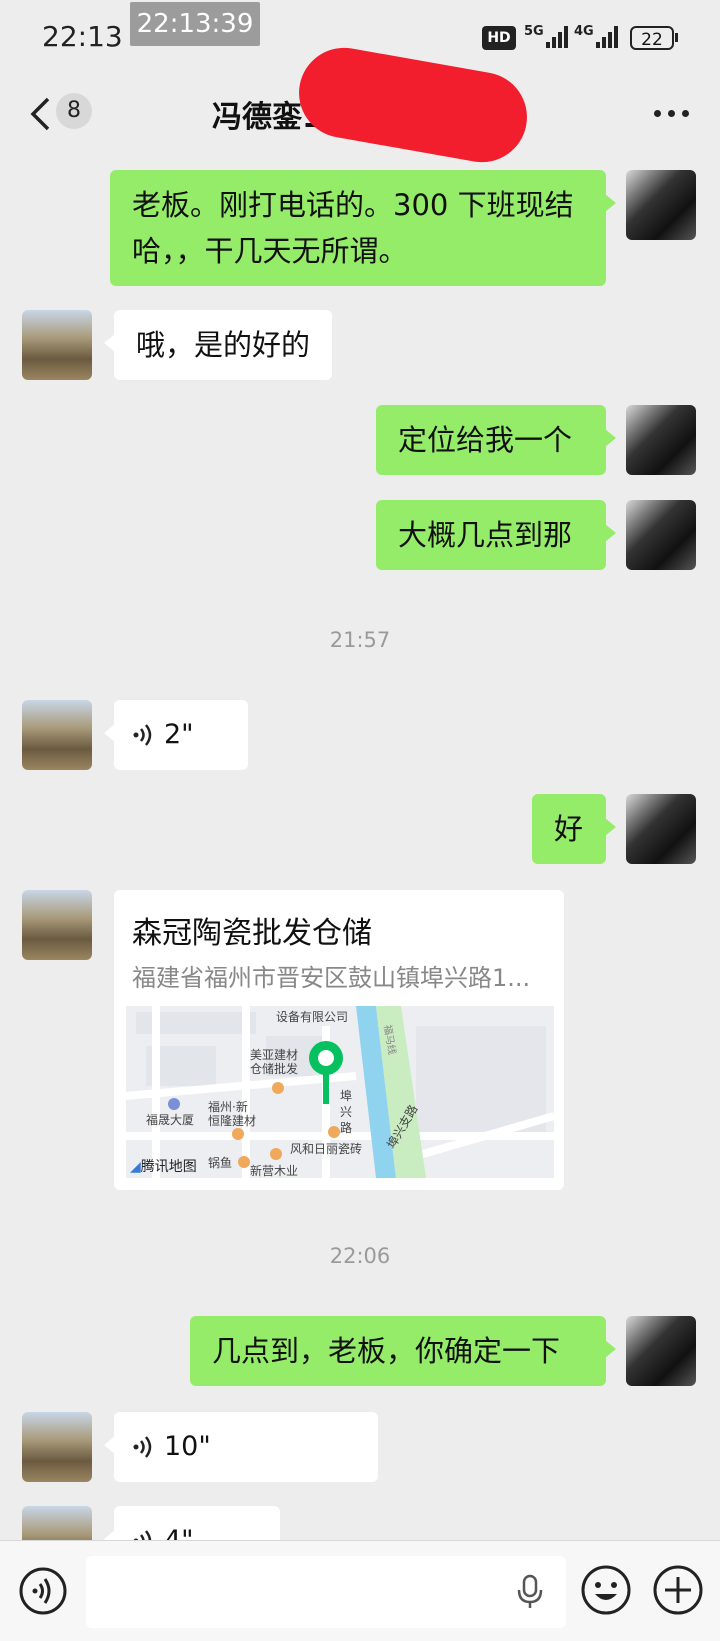  I want to click on voice-duration: 2", so click(179, 734).